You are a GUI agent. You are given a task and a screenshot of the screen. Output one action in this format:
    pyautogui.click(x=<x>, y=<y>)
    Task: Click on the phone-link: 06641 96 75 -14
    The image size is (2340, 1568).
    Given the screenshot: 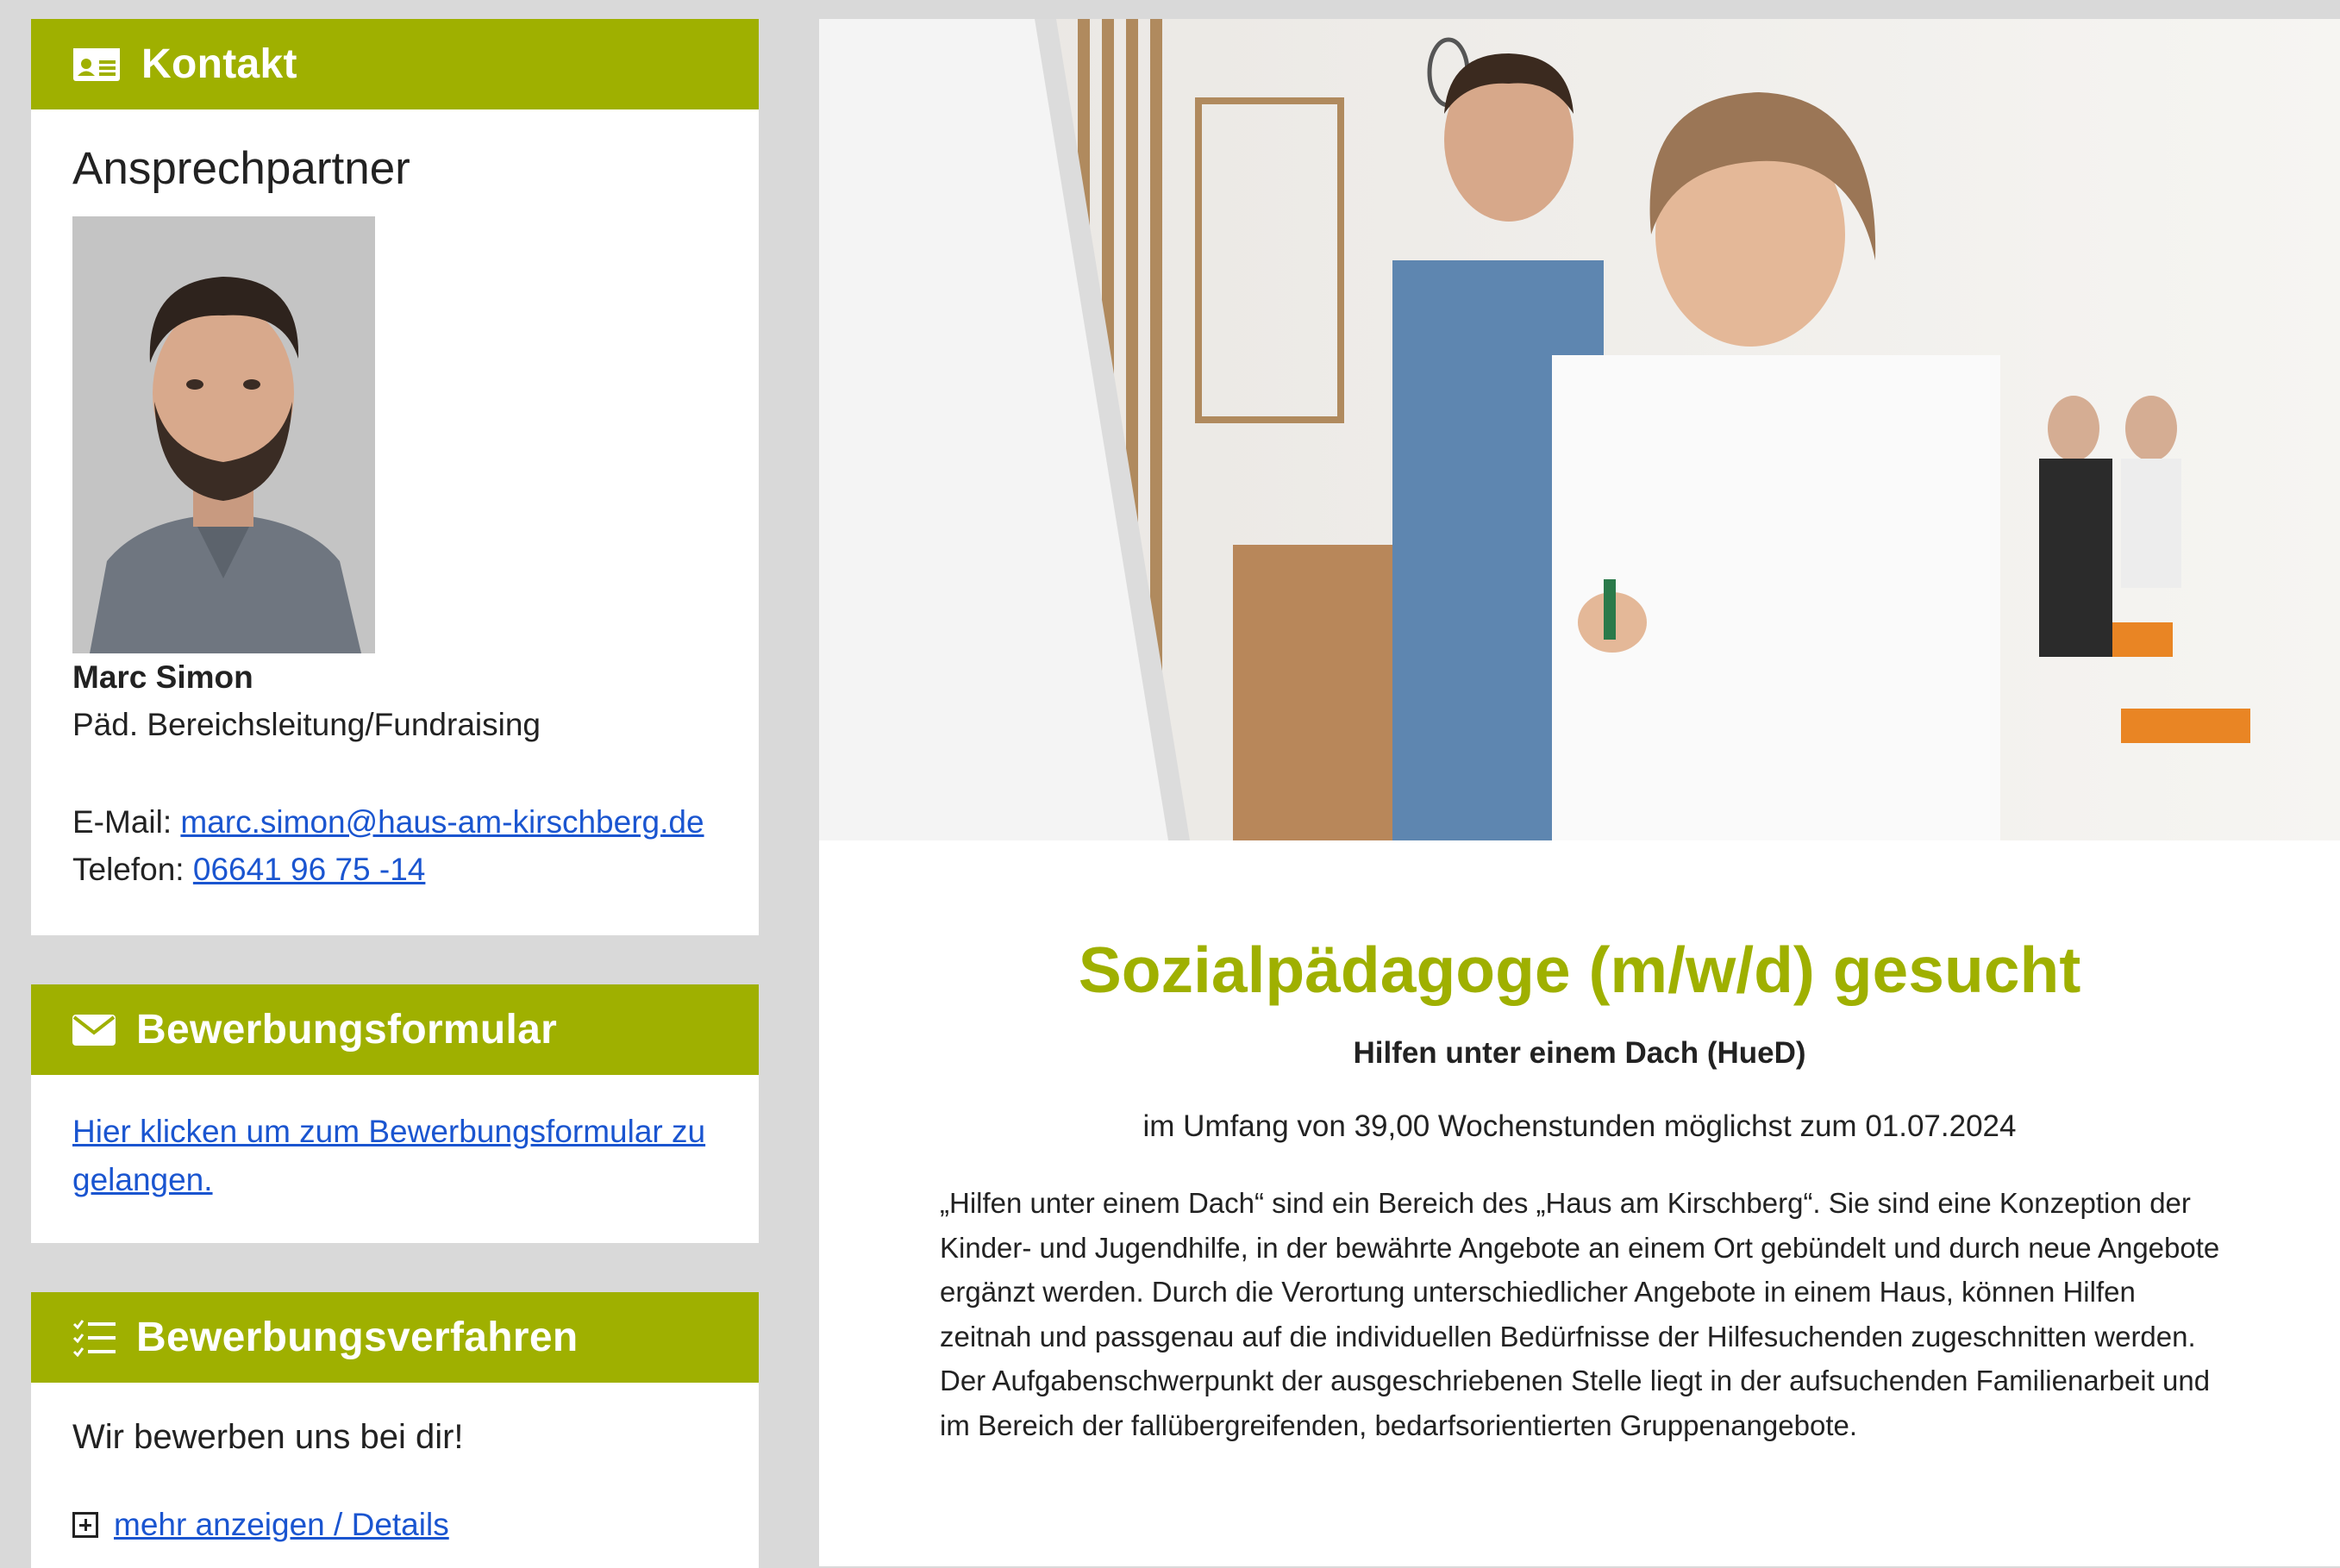 What is the action you would take?
    pyautogui.click(x=309, y=869)
    